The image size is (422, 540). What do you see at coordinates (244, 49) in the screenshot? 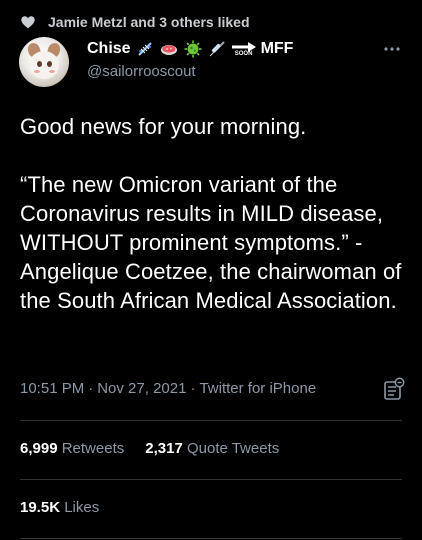
I see `soon-arrow-icon: SOON` at bounding box center [244, 49].